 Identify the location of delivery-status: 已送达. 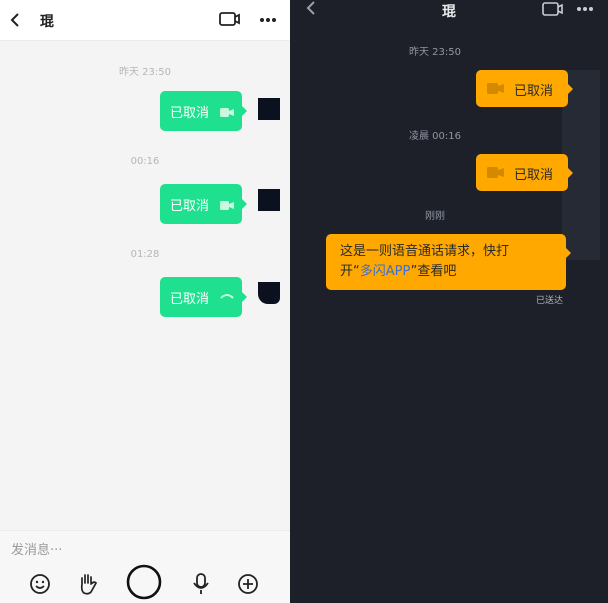
(550, 301).